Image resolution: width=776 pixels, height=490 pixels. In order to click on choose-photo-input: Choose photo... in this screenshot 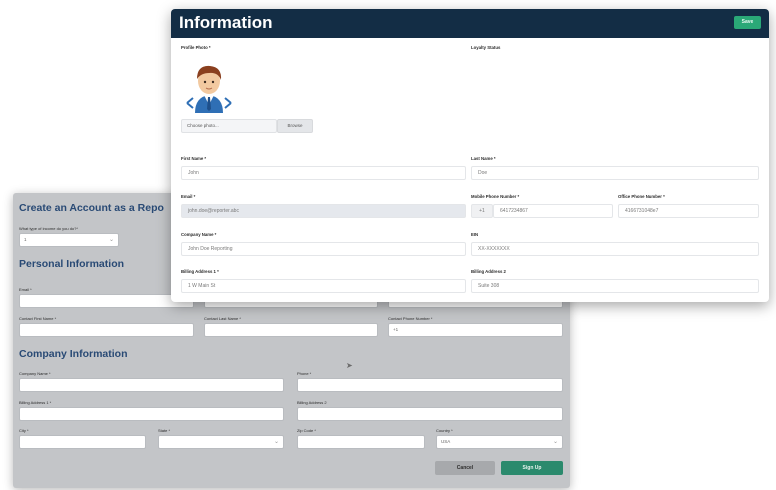, I will do `click(229, 126)`.